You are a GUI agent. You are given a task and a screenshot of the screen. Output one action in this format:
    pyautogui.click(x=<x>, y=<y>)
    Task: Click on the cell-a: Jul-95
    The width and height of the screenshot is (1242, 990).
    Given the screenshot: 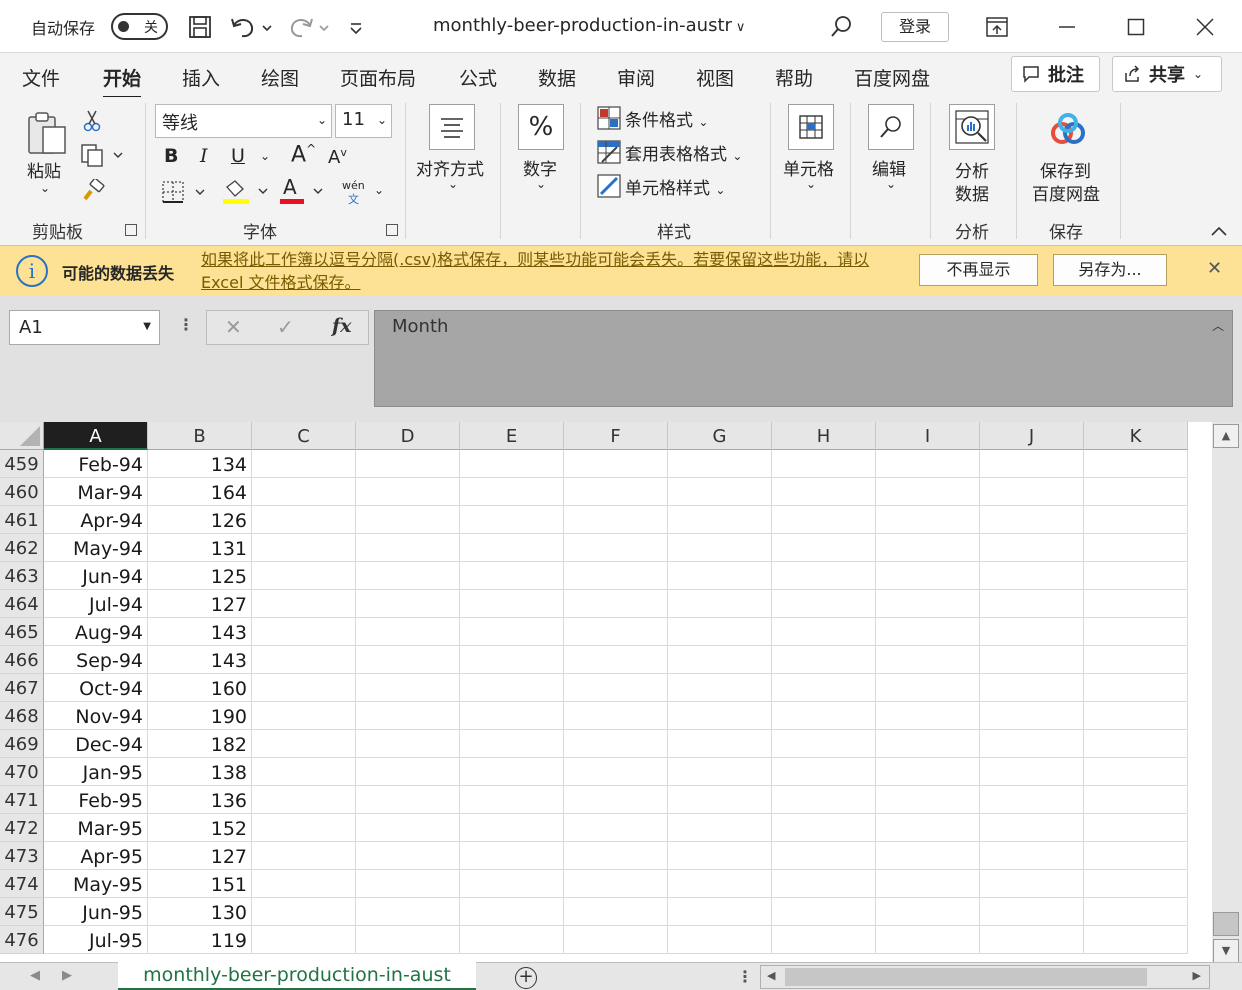 What is the action you would take?
    pyautogui.click(x=96, y=940)
    